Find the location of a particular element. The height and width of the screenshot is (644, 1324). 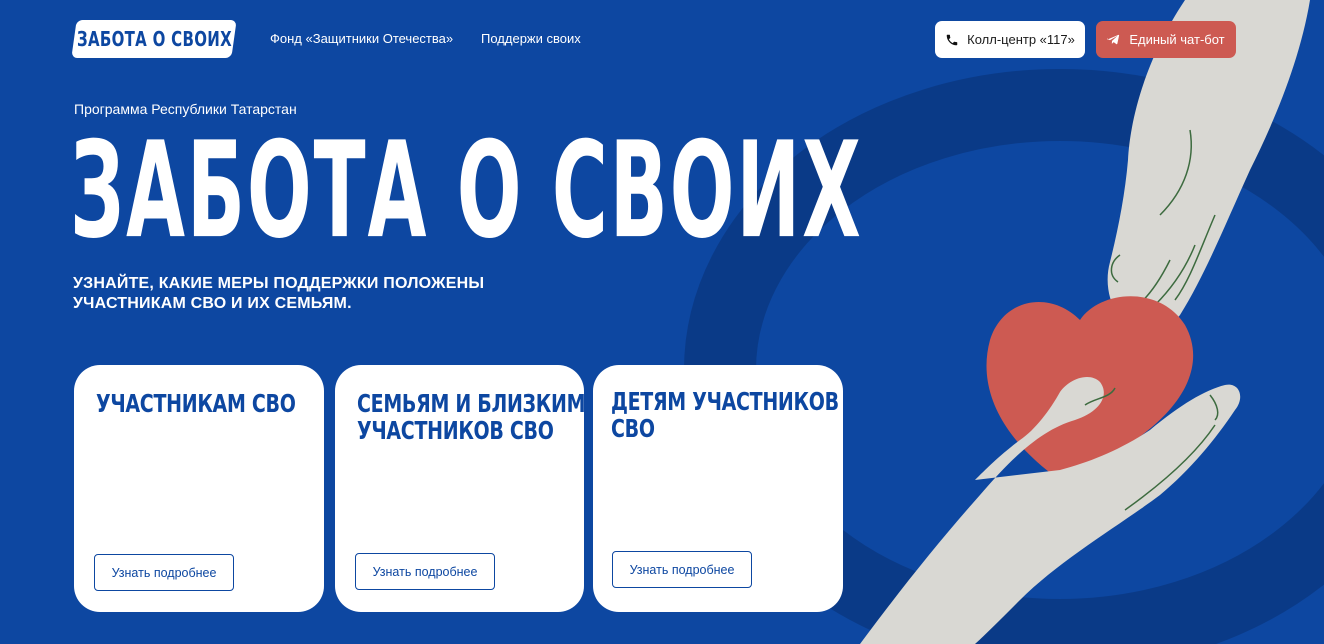

card-title: Семьям и близким участников СВО is located at coordinates (471, 417).